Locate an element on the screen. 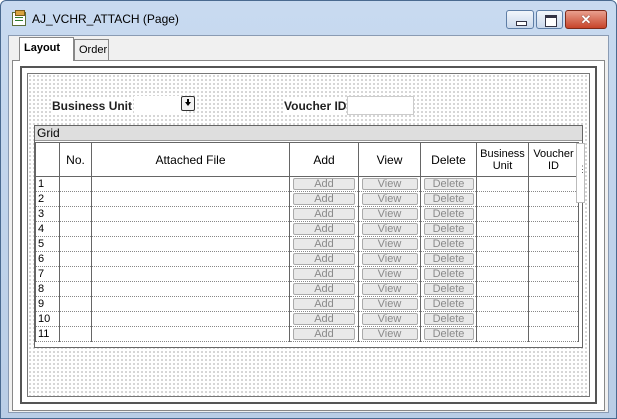 The width and height of the screenshot is (617, 419). tab-layout: Layout is located at coordinates (46, 49).